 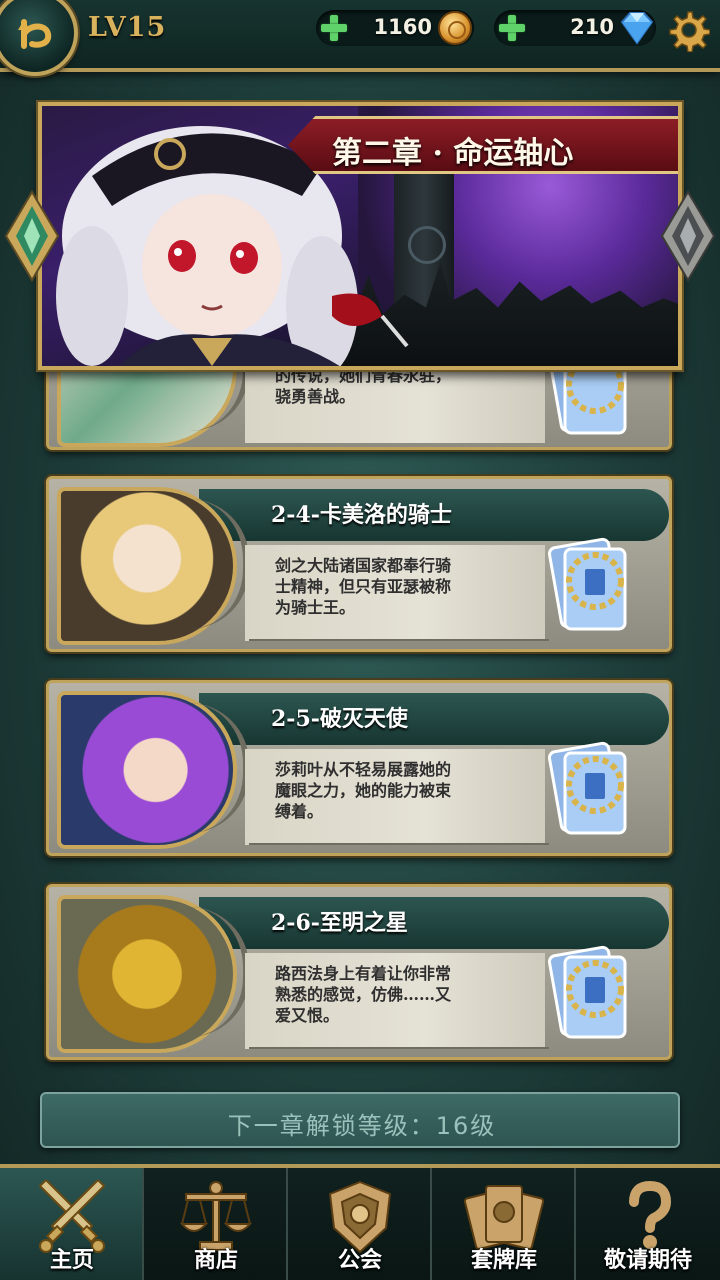 I want to click on stage-title: 2-4-卡美洛的骑士, so click(x=361, y=515).